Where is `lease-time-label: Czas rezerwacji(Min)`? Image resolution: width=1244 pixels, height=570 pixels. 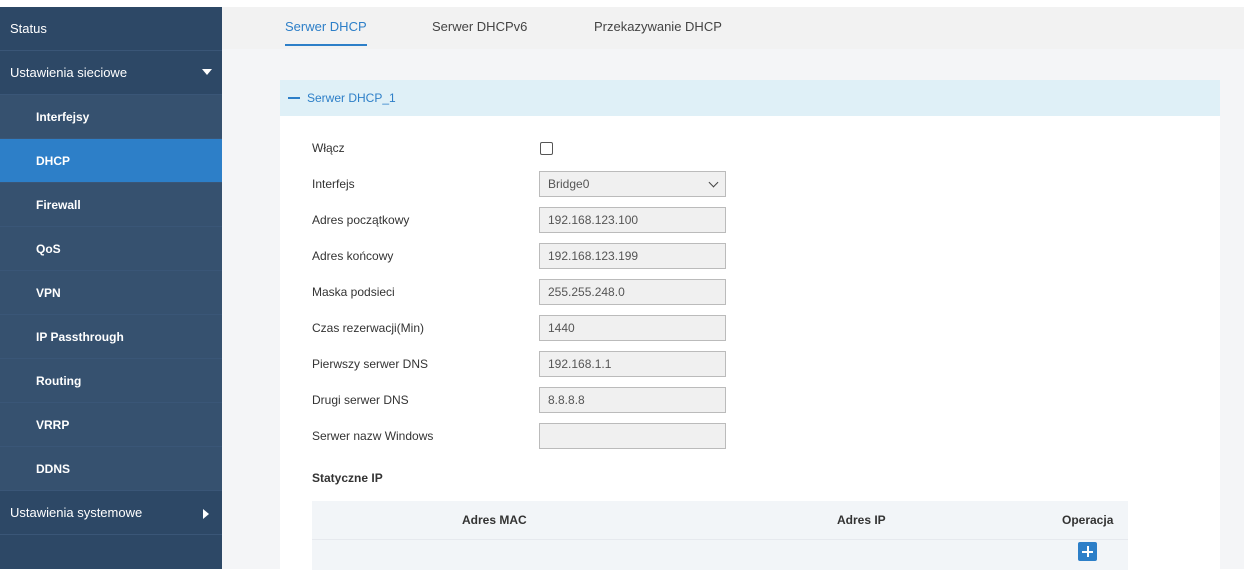 lease-time-label: Czas rezerwacji(Min) is located at coordinates (368, 328).